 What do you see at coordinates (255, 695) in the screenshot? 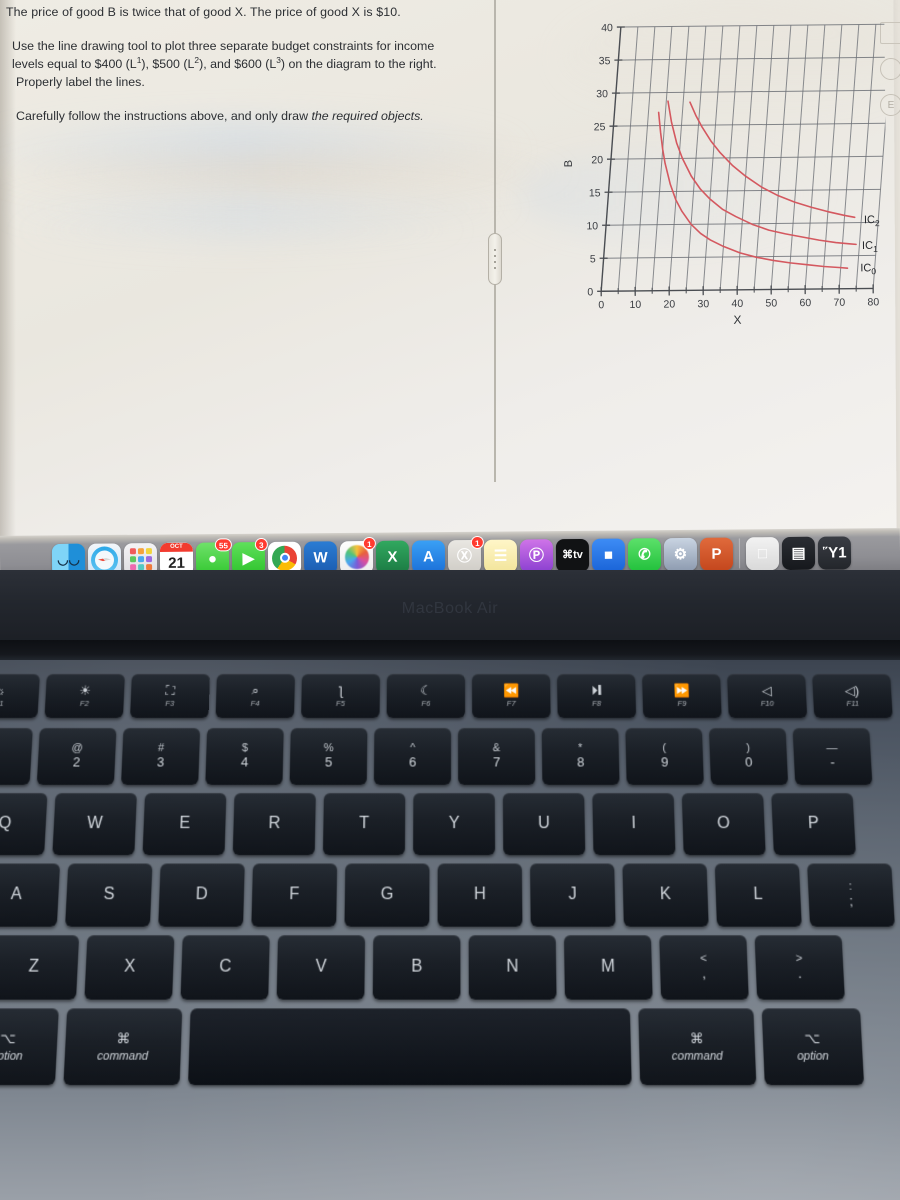
I see `key-f4: ⌕ F4` at bounding box center [255, 695].